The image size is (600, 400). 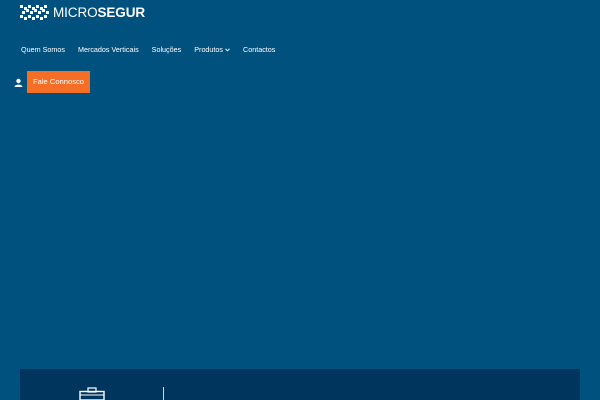 What do you see at coordinates (18, 82) in the screenshot?
I see `user-icon` at bounding box center [18, 82].